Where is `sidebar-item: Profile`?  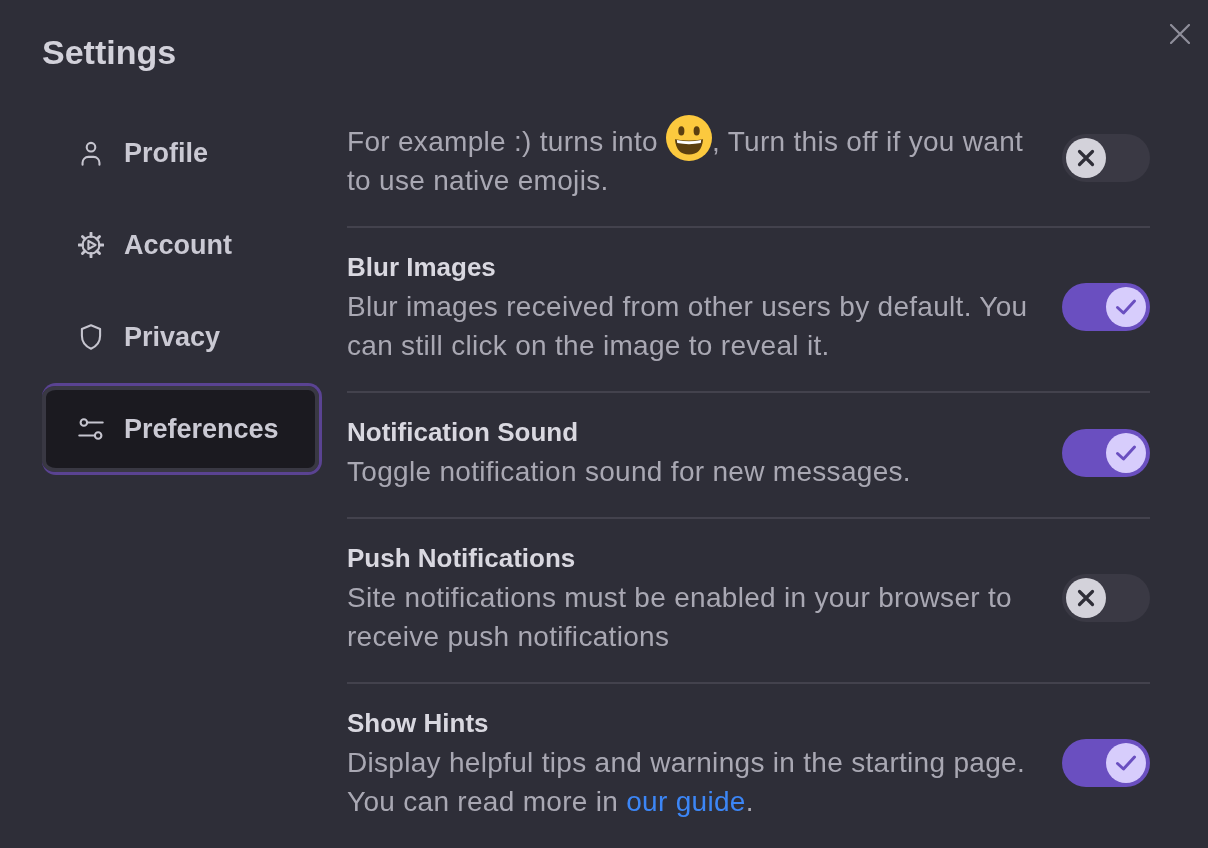
sidebar-item: Profile is located at coordinates (182, 153).